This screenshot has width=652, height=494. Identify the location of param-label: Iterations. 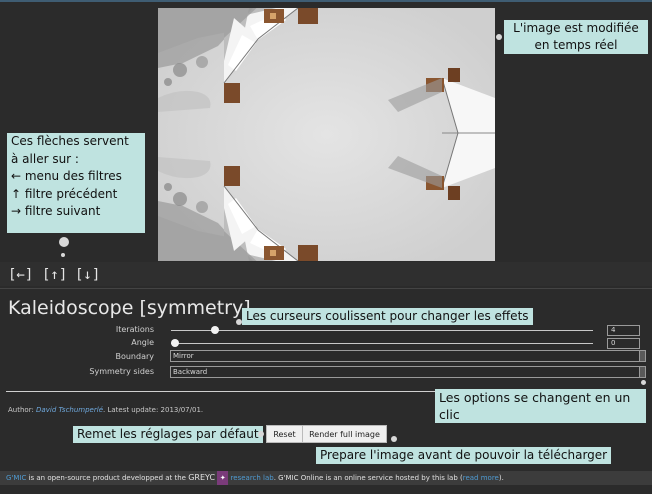
(134, 329).